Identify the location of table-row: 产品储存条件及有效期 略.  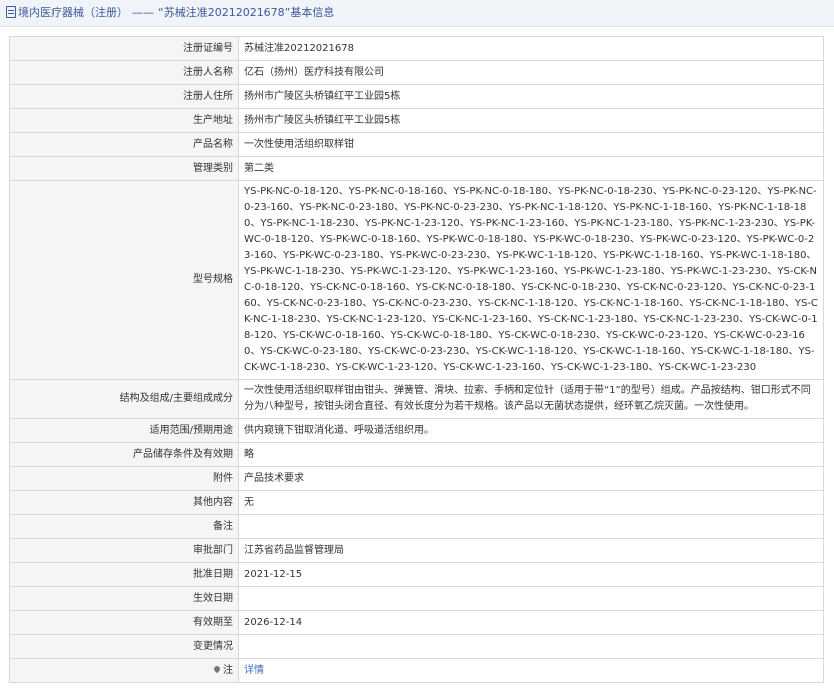
(416, 454).